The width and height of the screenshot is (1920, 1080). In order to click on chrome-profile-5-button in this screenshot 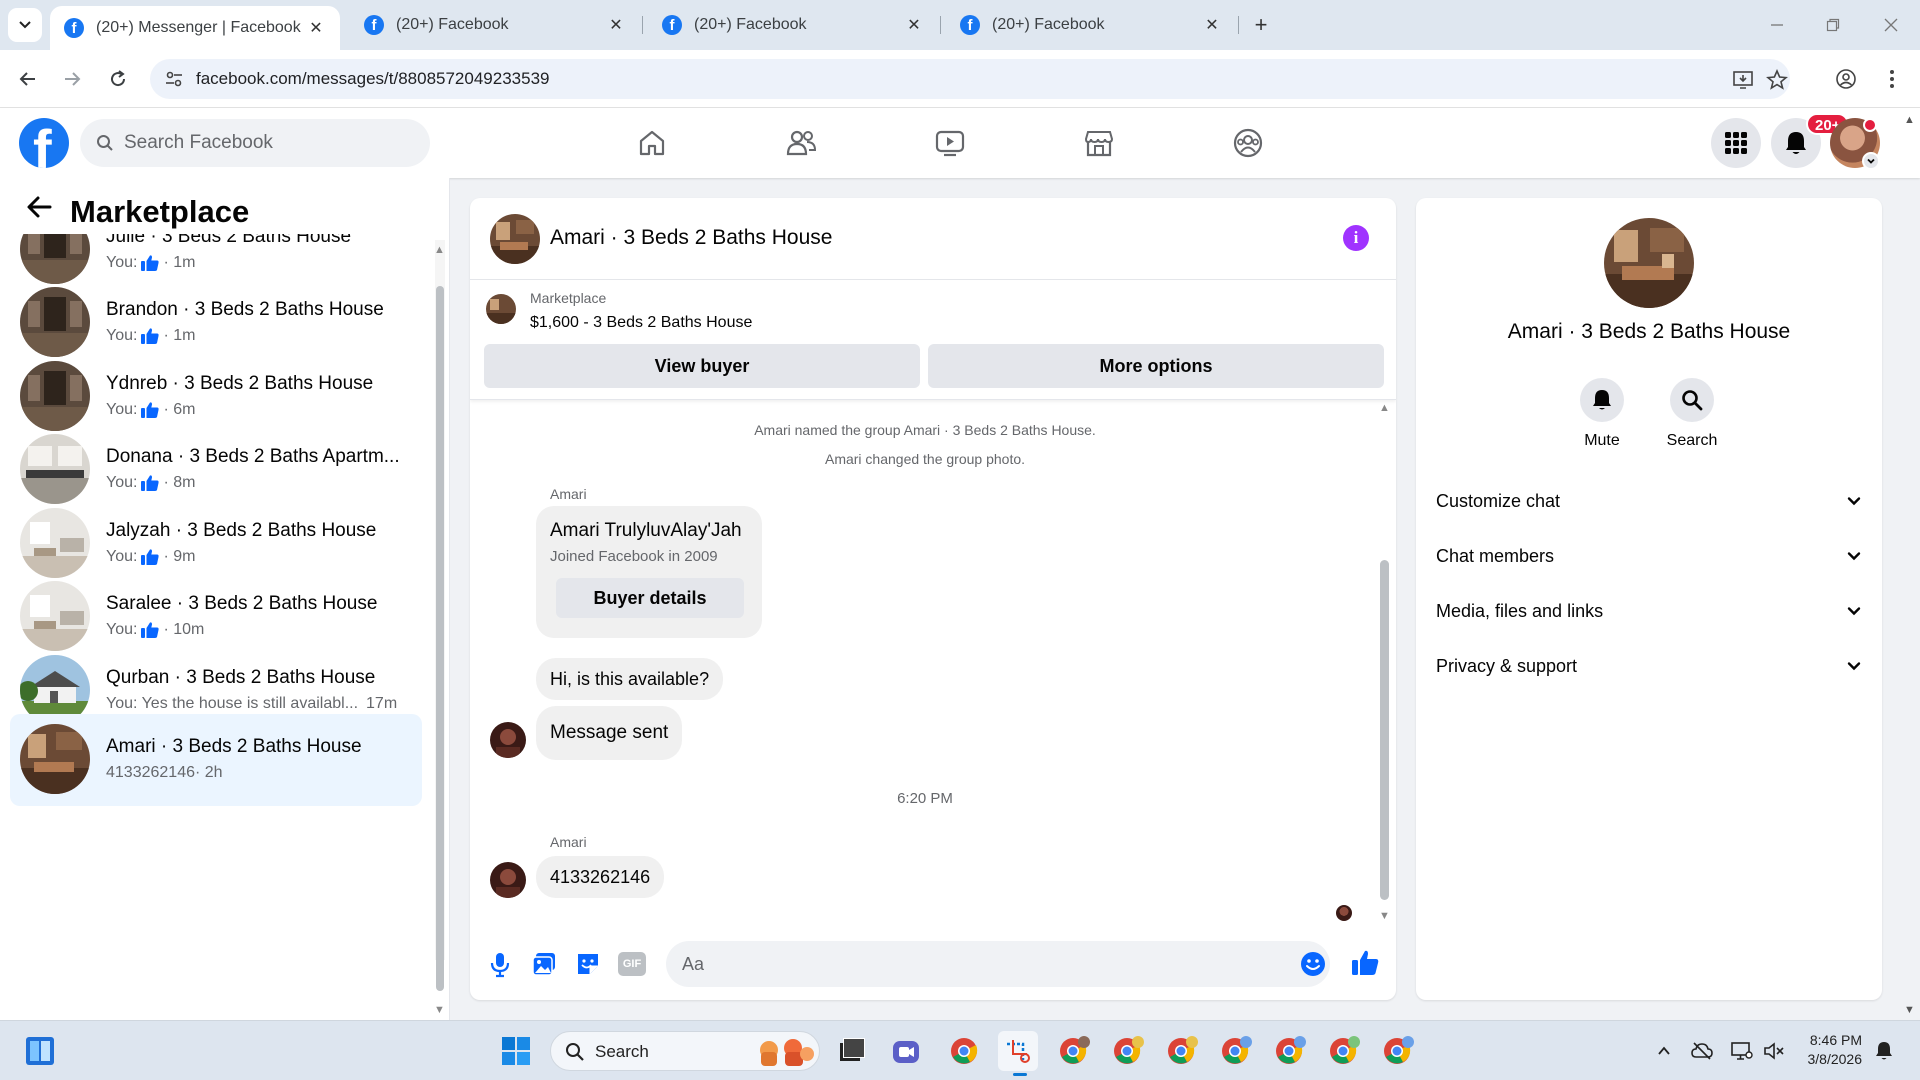, I will do `click(1290, 1051)`.